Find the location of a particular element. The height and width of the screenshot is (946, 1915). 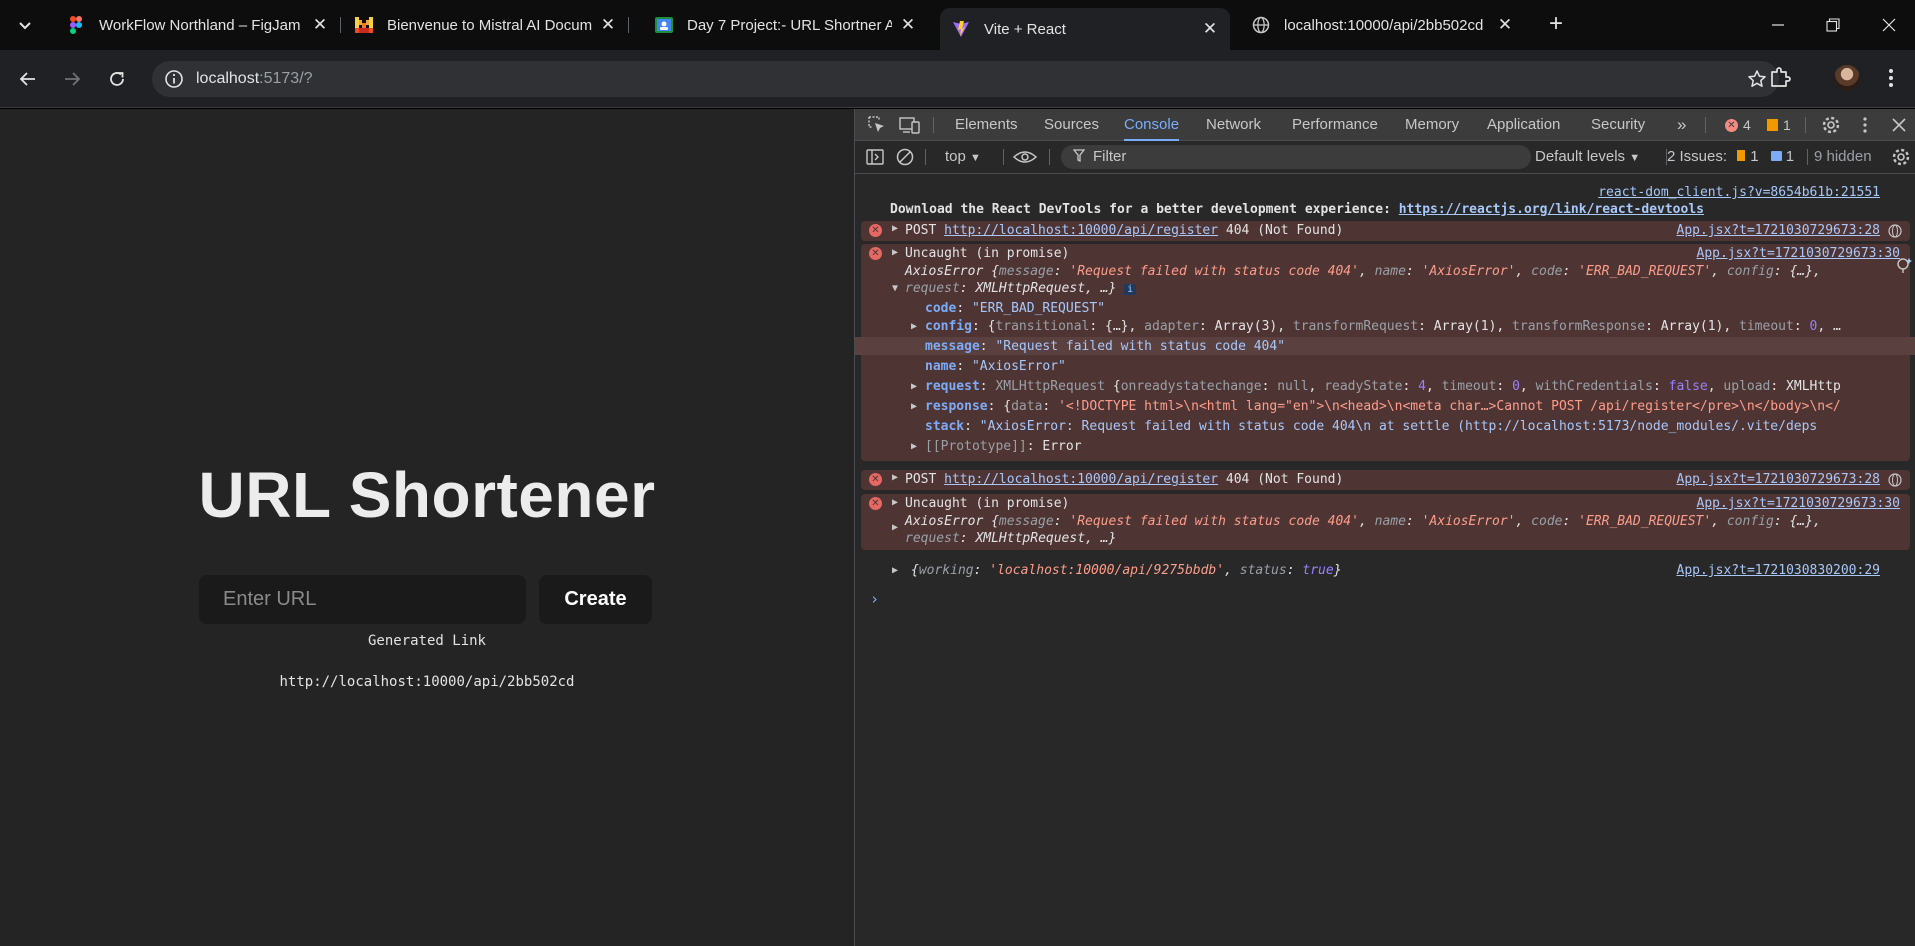

warning-flag-icon is located at coordinates (1772, 125).